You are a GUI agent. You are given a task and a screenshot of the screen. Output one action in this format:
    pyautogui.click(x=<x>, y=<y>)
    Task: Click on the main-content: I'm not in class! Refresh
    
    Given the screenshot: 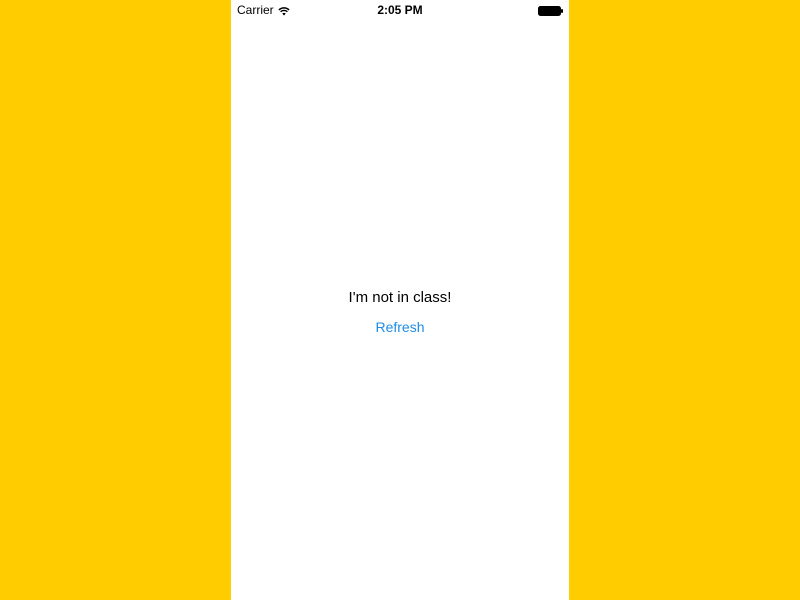 What is the action you would take?
    pyautogui.click(x=400, y=312)
    